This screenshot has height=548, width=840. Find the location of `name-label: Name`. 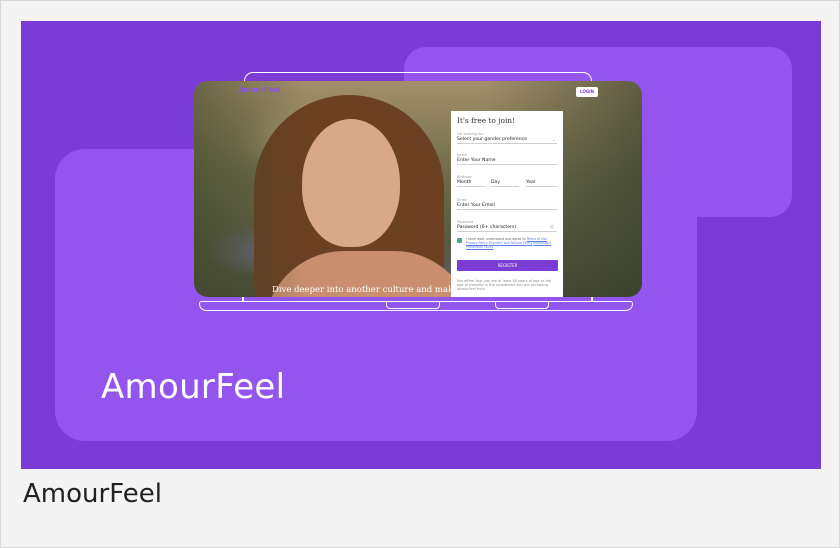

name-label: Name is located at coordinates (462, 155).